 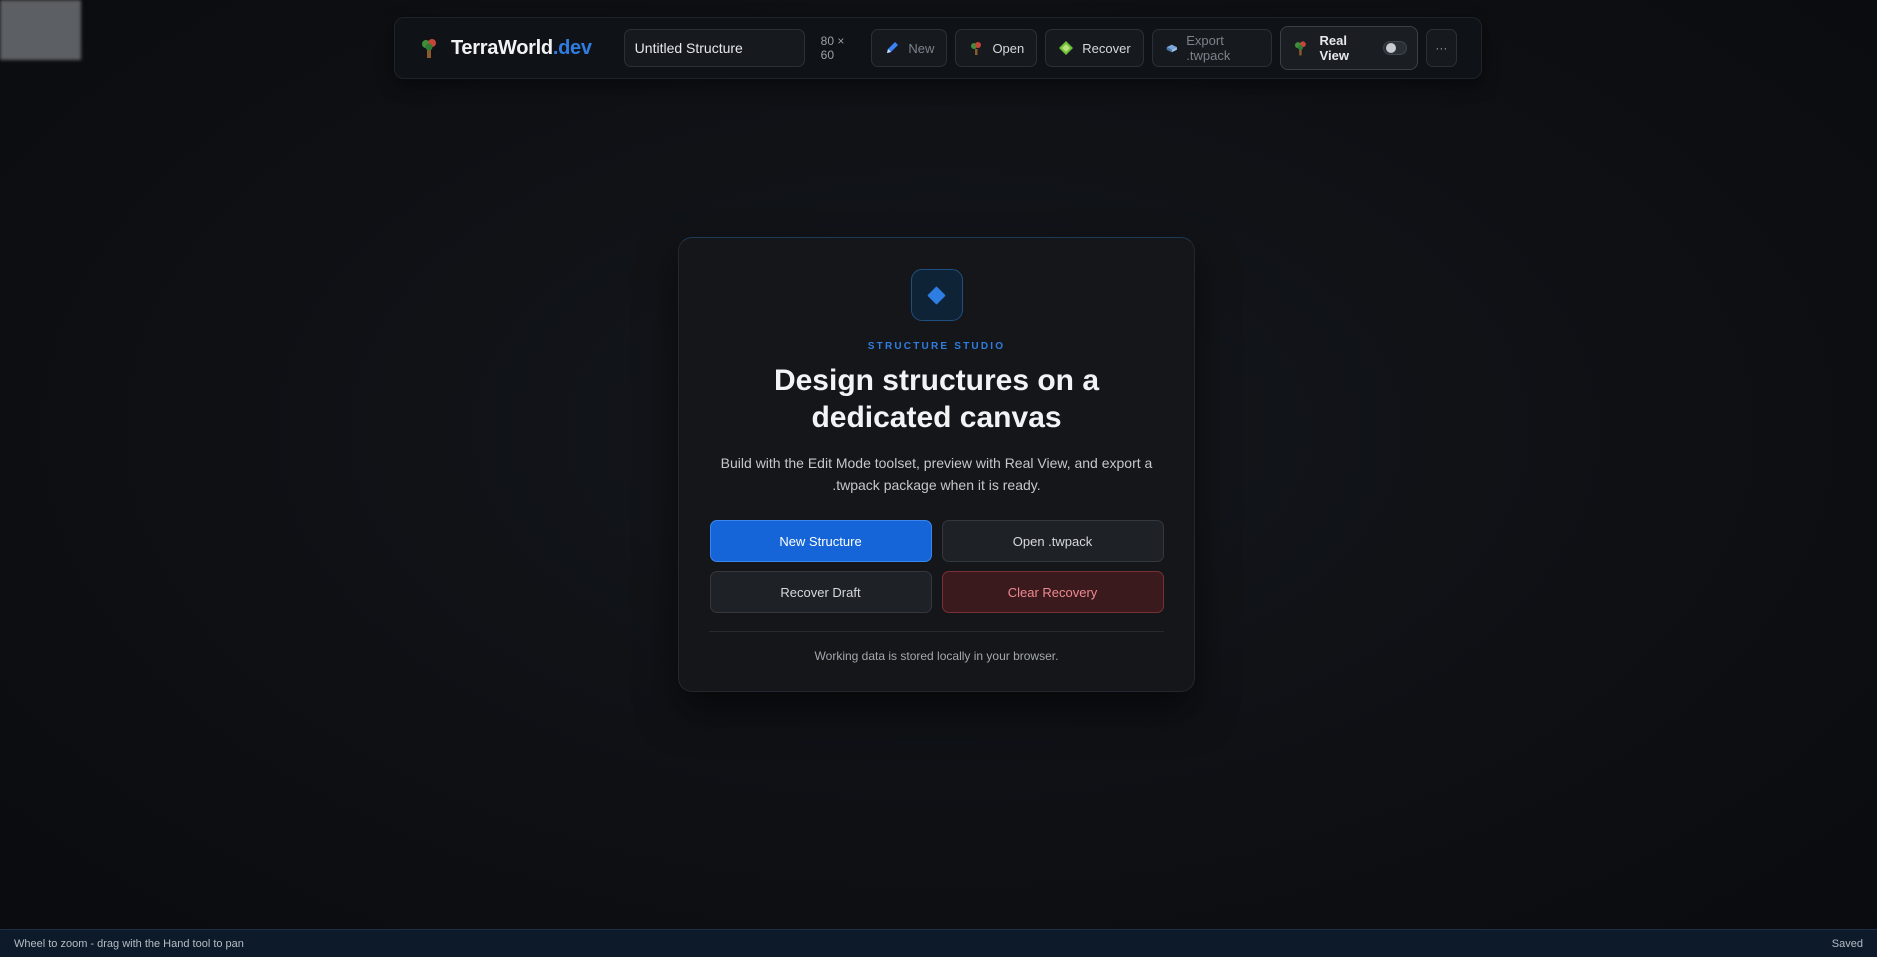 I want to click on pencil-icon, so click(x=893, y=47).